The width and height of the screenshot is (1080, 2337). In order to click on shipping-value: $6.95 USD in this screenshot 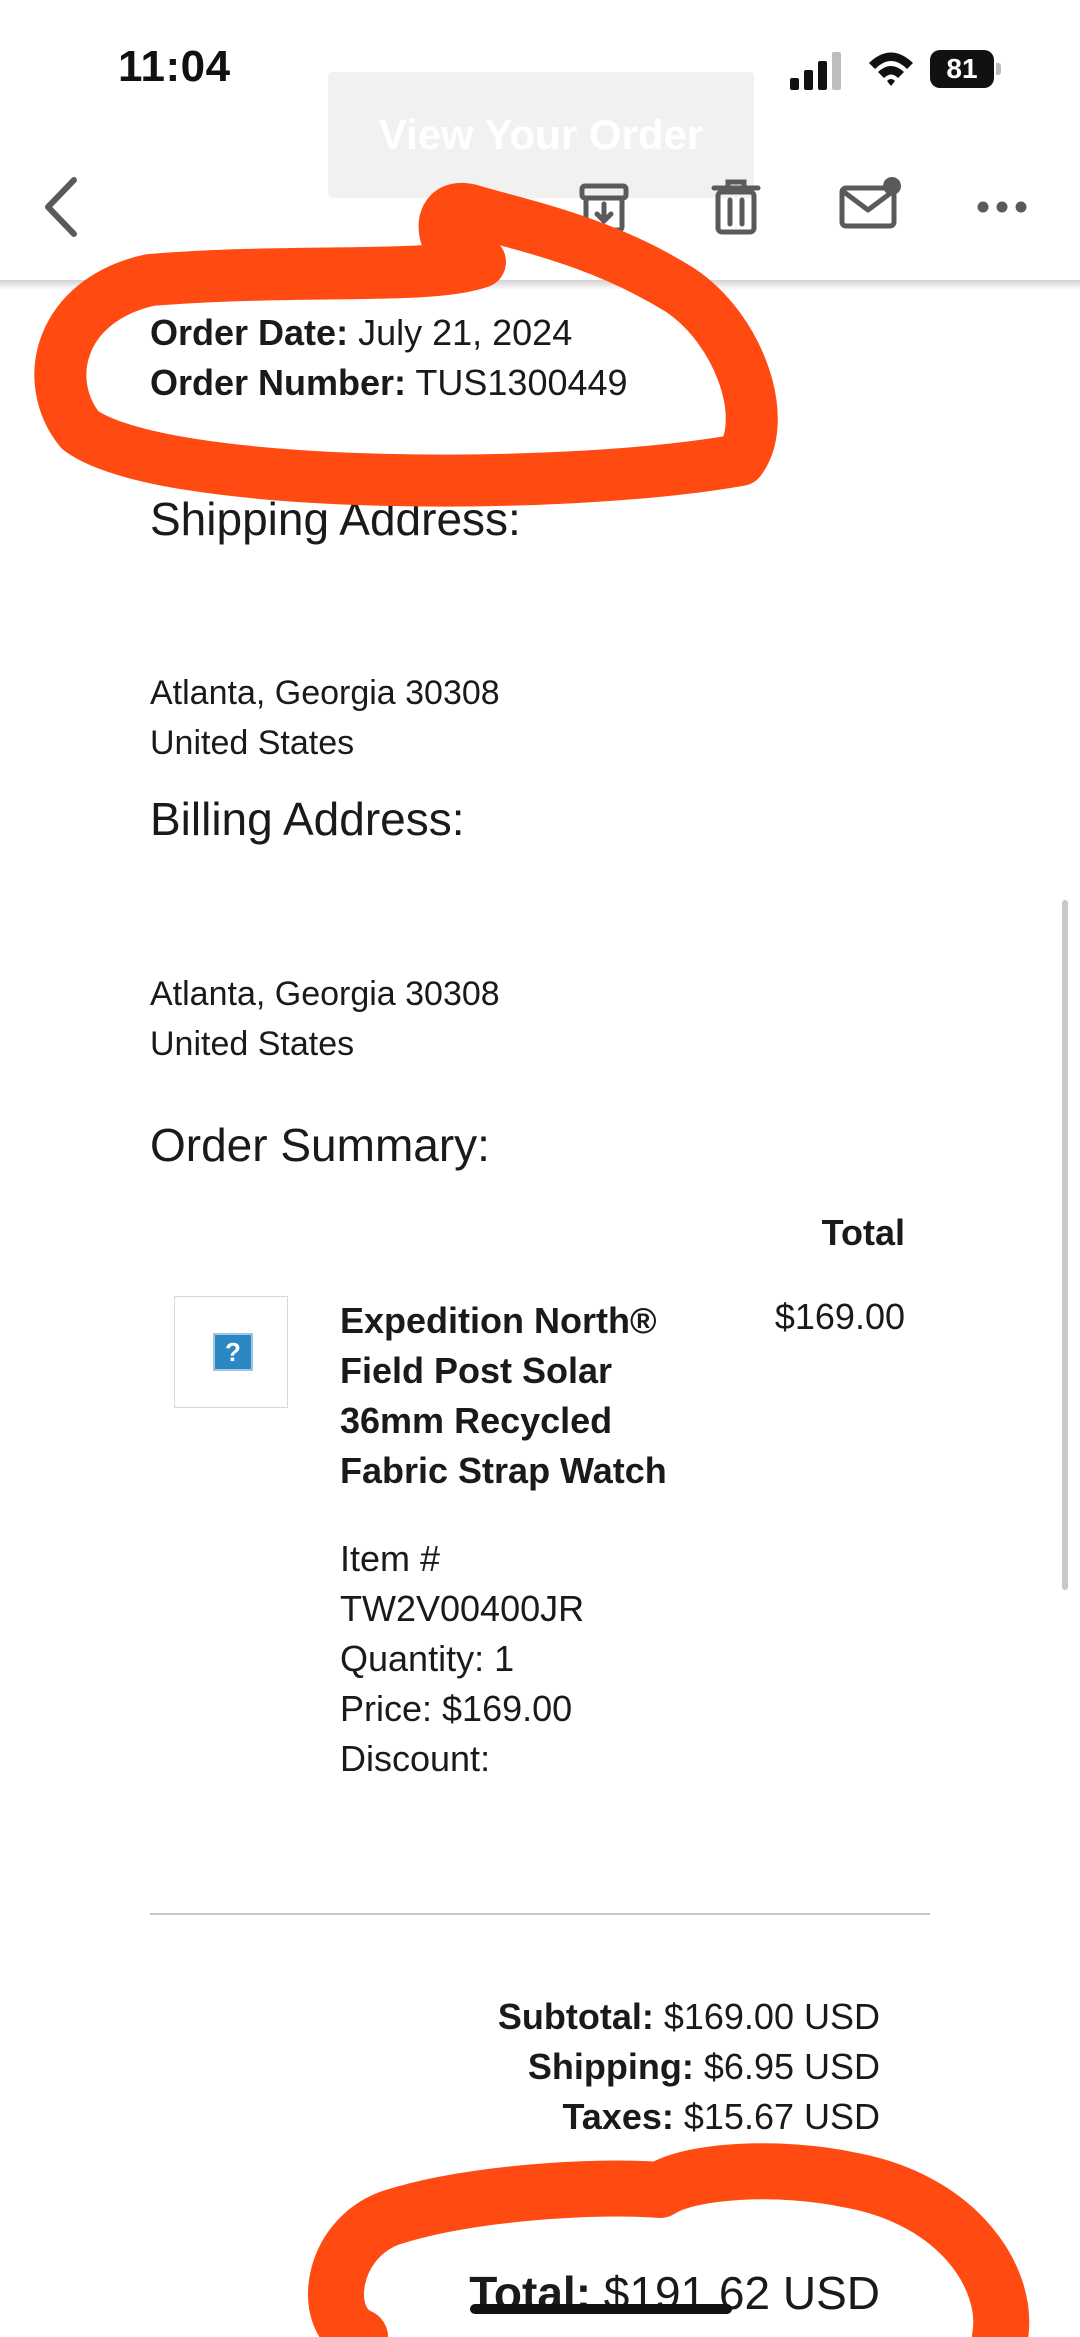, I will do `click(786, 2066)`.